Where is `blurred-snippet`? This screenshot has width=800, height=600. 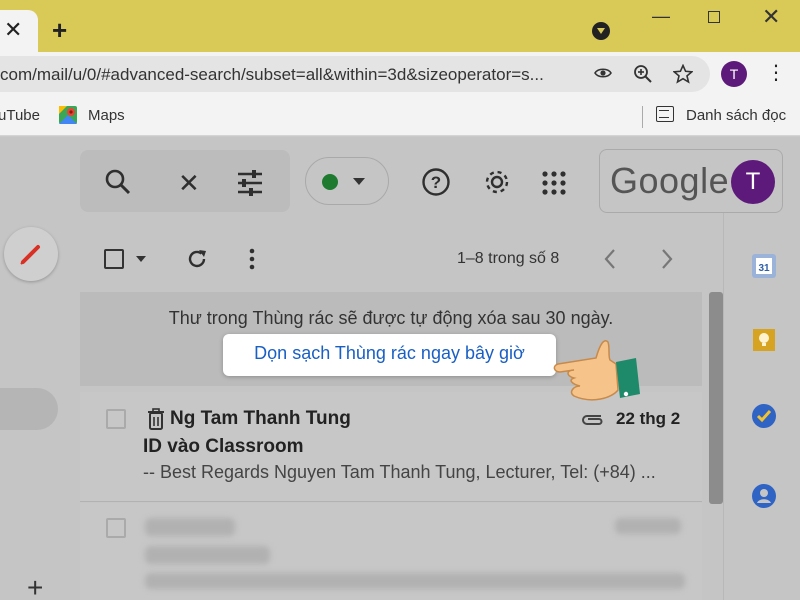 blurred-snippet is located at coordinates (415, 581).